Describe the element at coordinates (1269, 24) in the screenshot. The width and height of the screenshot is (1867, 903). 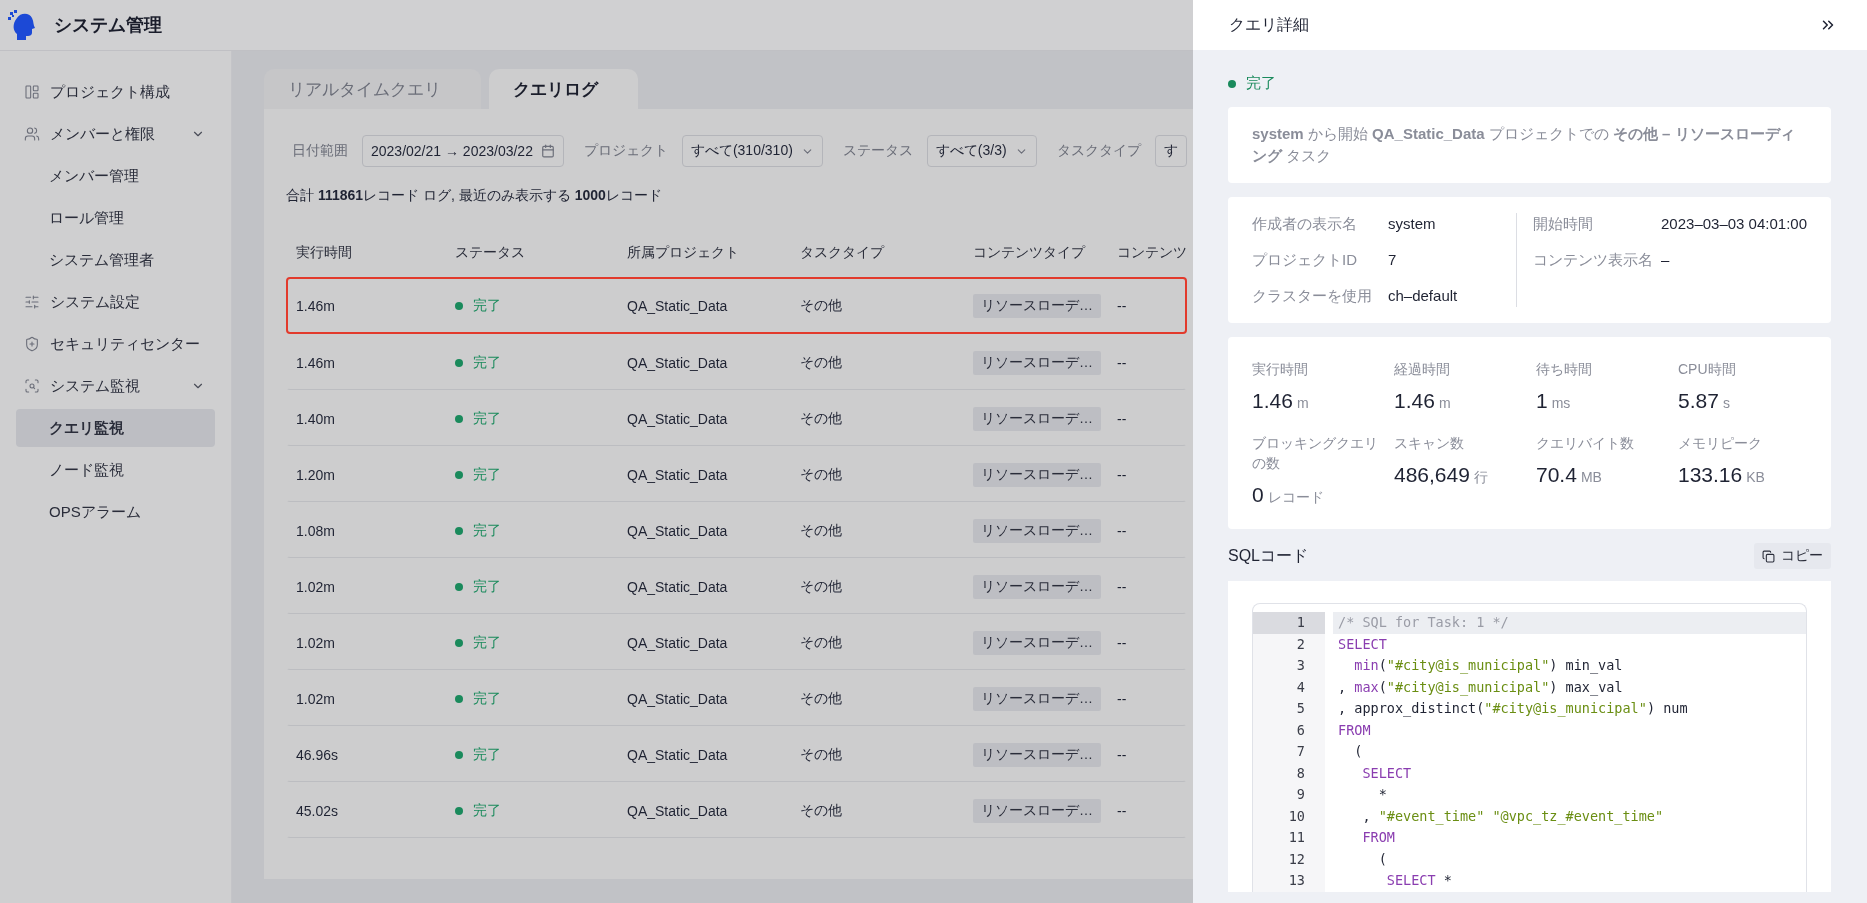
I see `panel-title: クエリ詳細` at that location.